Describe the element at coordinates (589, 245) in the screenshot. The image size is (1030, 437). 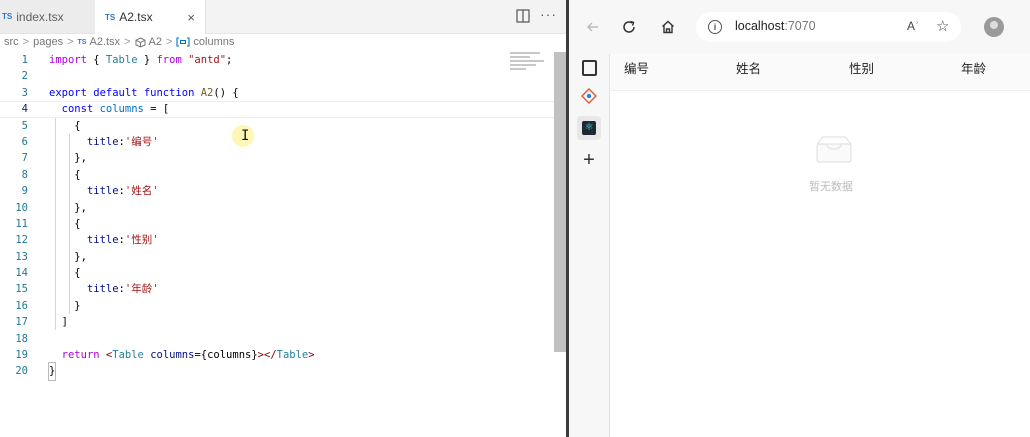
I see `browser-sidebar: ⚛ +` at that location.